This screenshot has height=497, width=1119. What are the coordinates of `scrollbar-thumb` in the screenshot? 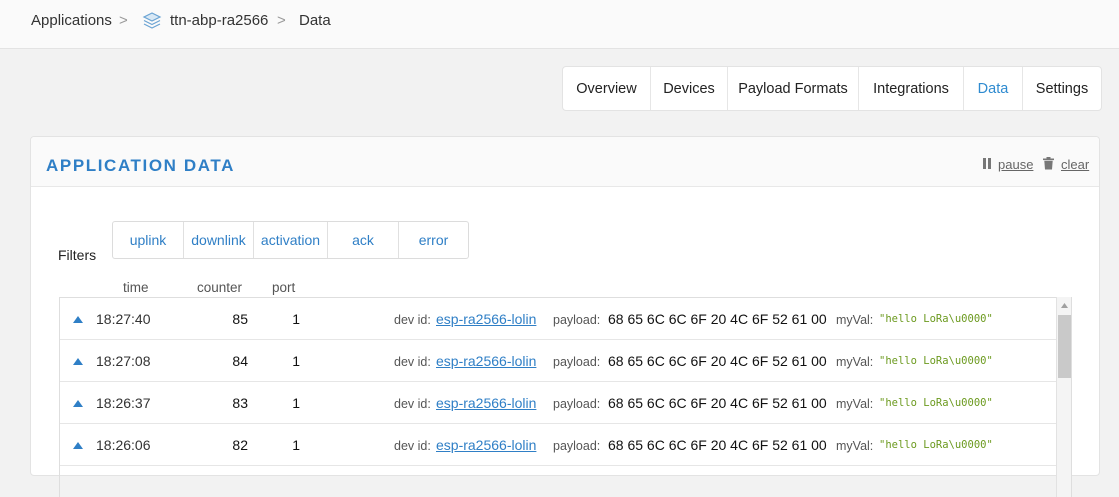 It's located at (1064, 346).